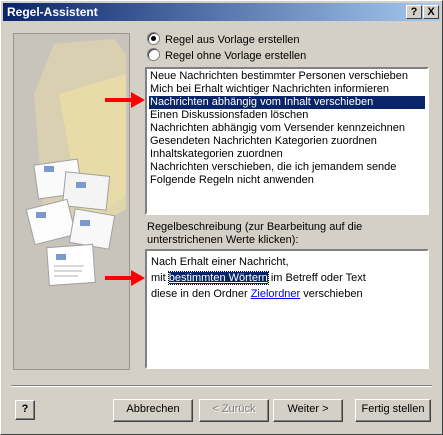 The height and width of the screenshot is (435, 443). I want to click on desc-line-3-suffix: verschieben, so click(333, 294).